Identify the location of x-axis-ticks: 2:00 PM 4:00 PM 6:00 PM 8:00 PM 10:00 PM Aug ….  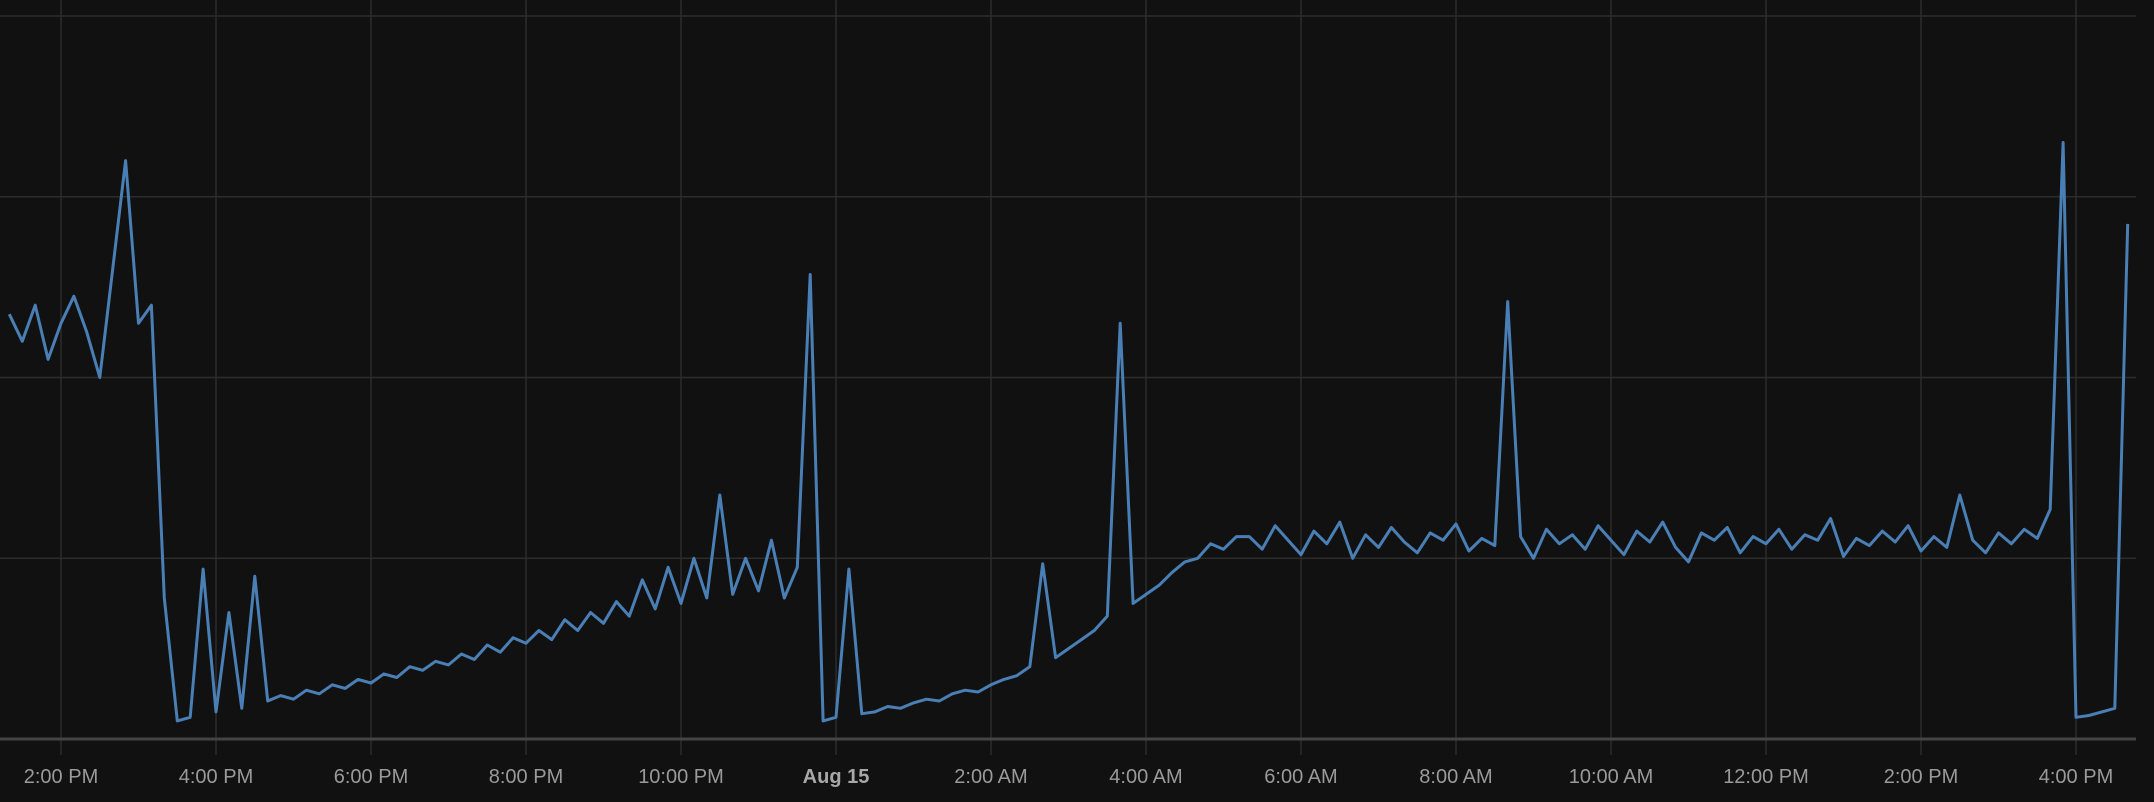
(1068, 777).